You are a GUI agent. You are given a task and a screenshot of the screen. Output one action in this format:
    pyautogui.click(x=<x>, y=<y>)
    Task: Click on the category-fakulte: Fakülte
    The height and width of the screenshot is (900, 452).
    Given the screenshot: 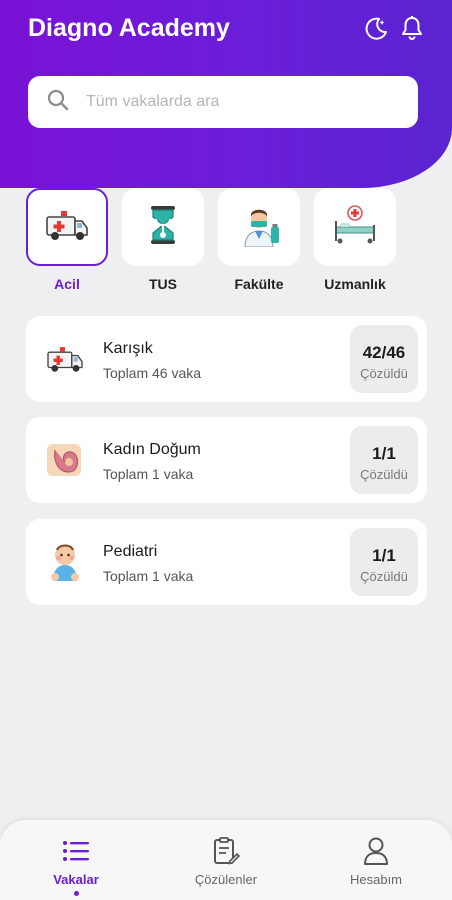 What is the action you would take?
    pyautogui.click(x=259, y=240)
    